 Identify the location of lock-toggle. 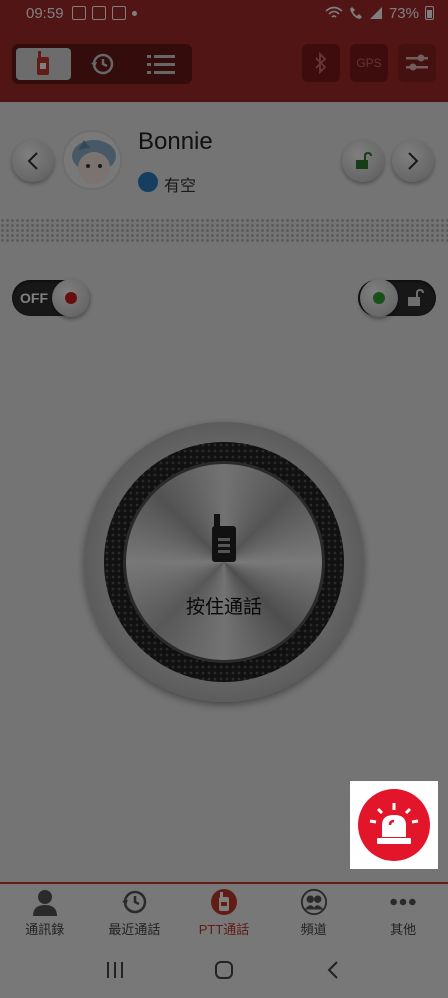
(397, 298).